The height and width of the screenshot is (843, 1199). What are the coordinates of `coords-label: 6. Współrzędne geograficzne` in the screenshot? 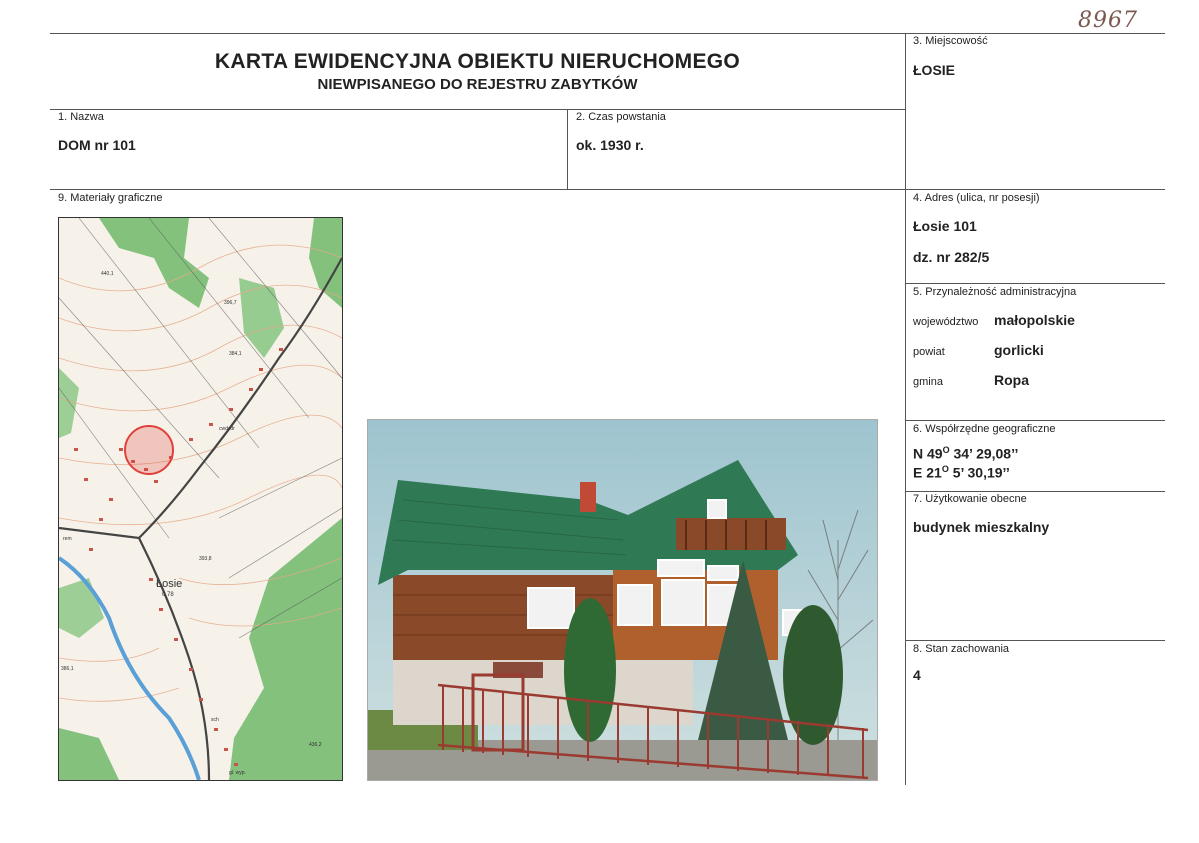 It's located at (984, 429).